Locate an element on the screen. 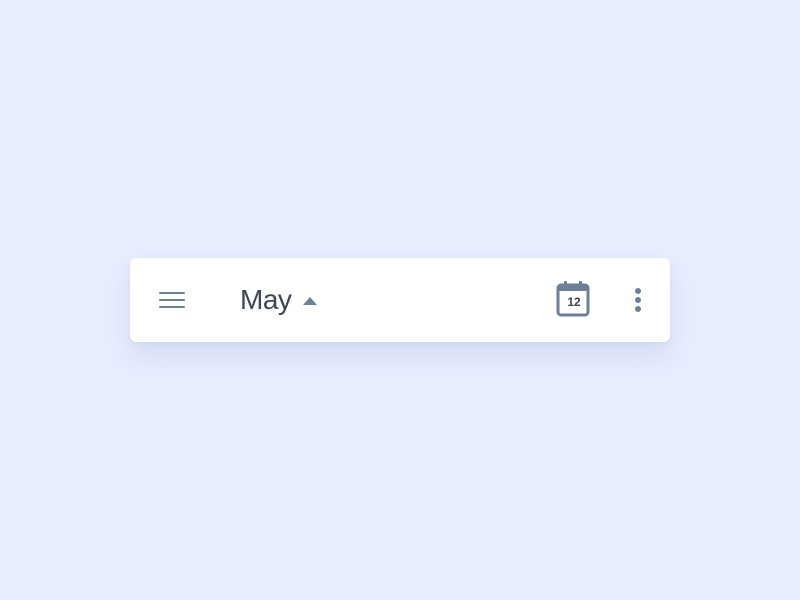  menu-button is located at coordinates (172, 300).